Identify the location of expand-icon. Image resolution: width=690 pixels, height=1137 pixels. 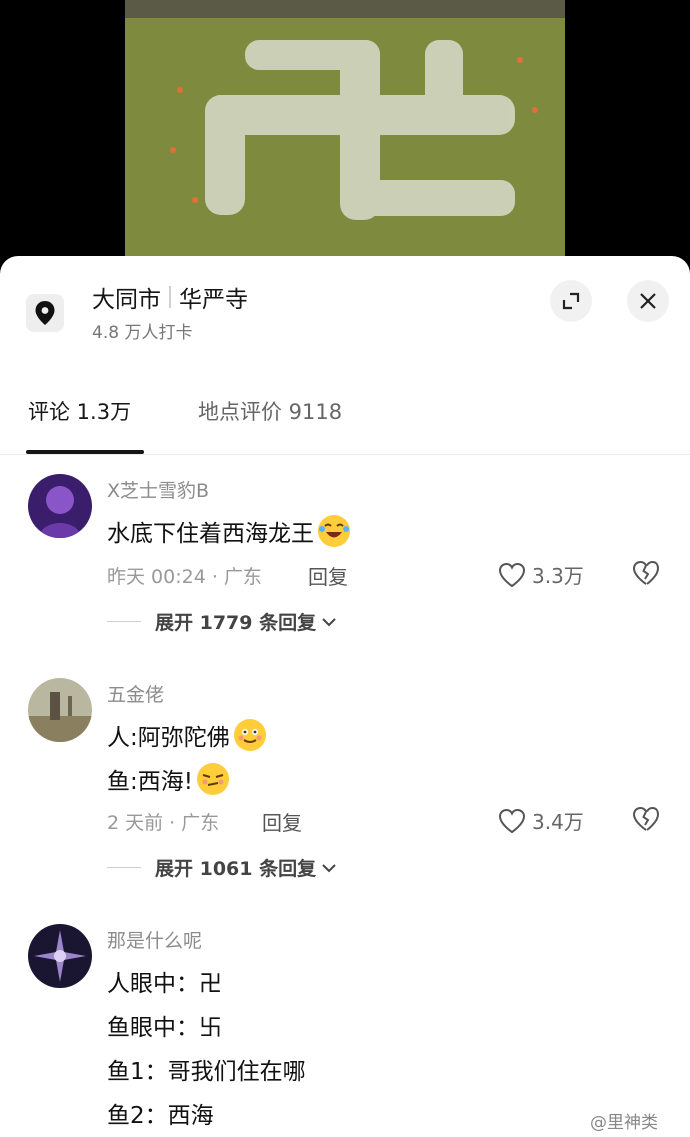
(571, 301).